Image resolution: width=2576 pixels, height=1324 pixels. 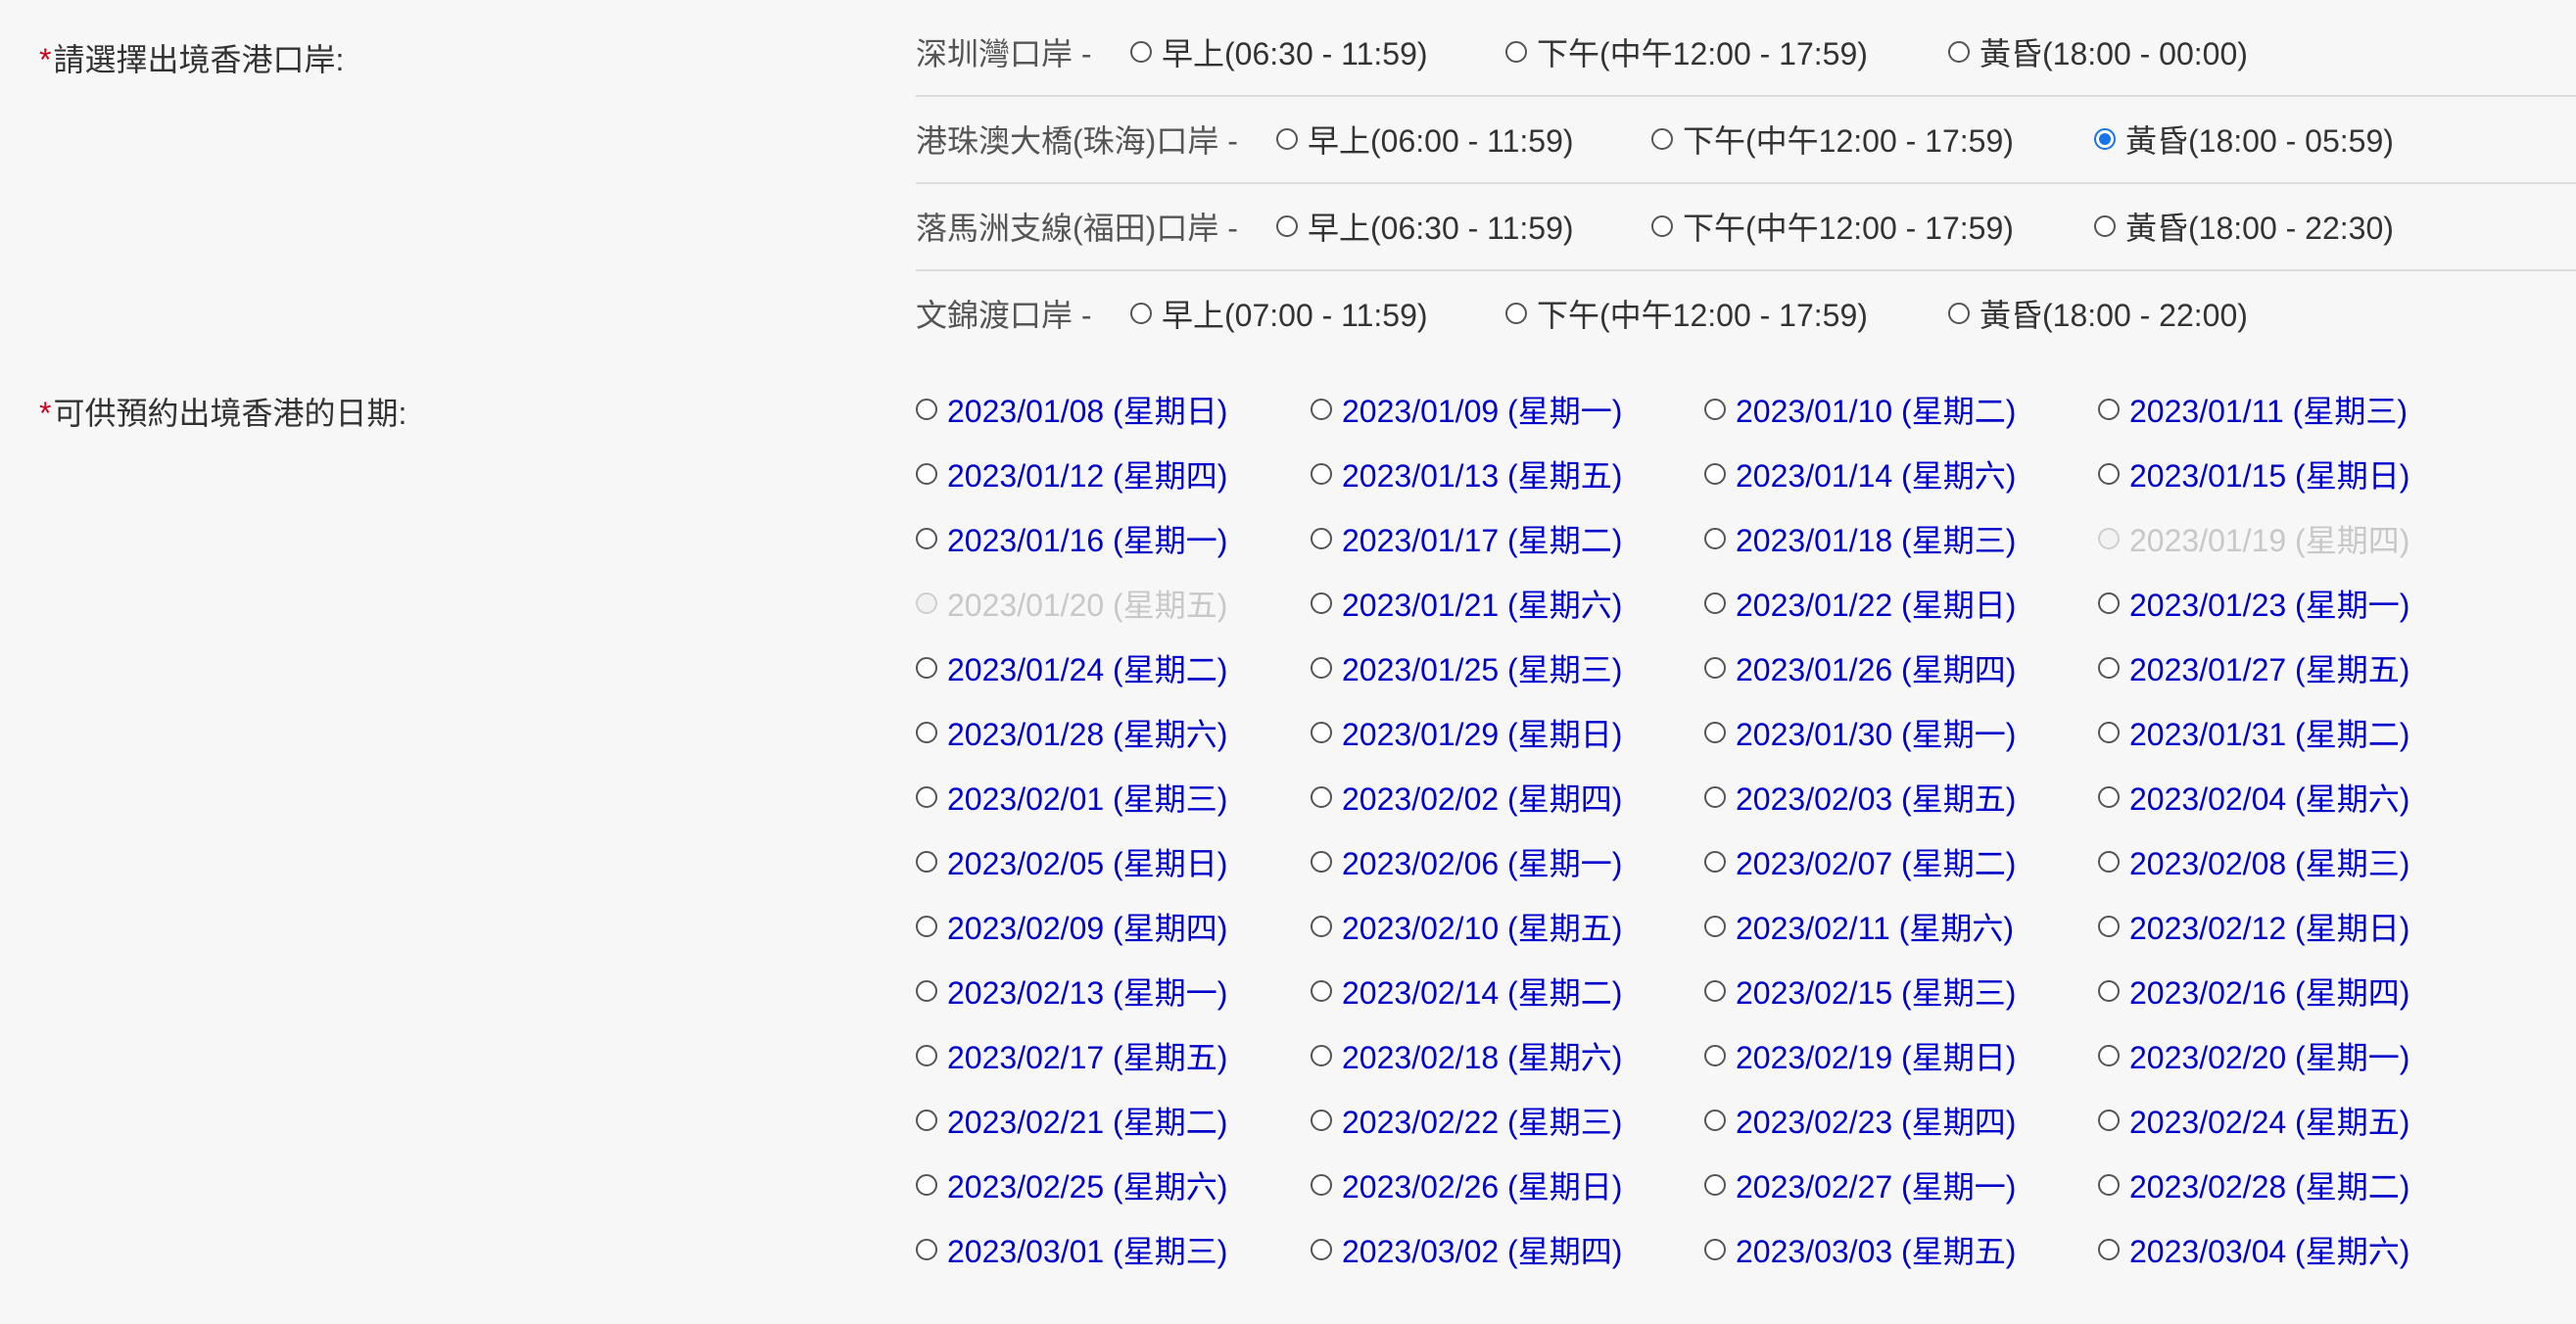 I want to click on time-slot-option: 早上(06:00 - 11:59), so click(x=1425, y=139).